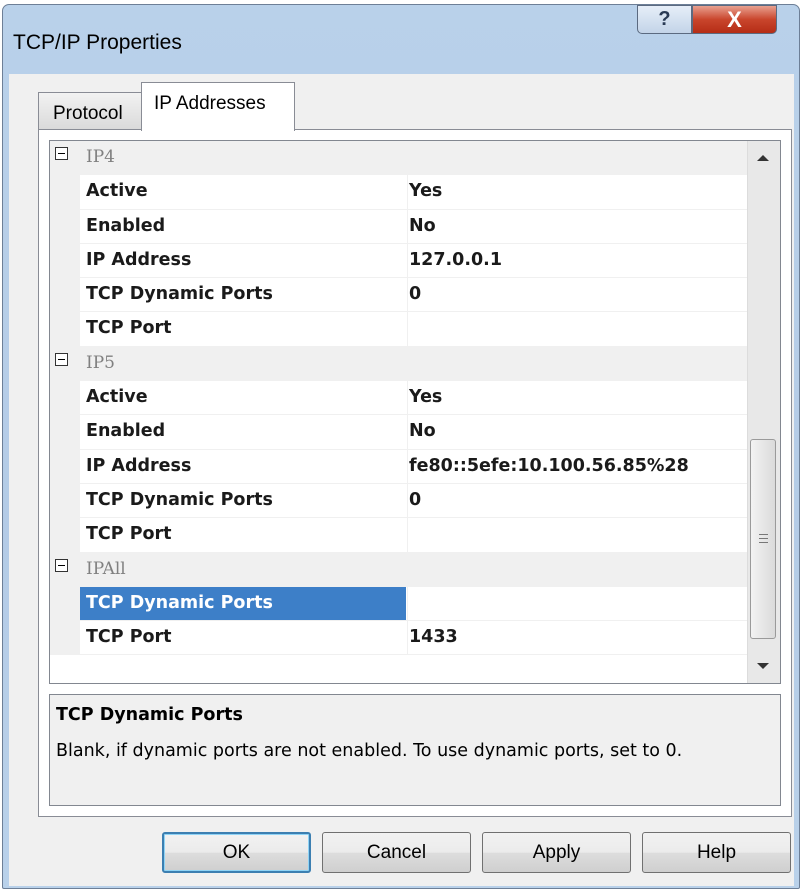  I want to click on help-button: Help, so click(716, 852).